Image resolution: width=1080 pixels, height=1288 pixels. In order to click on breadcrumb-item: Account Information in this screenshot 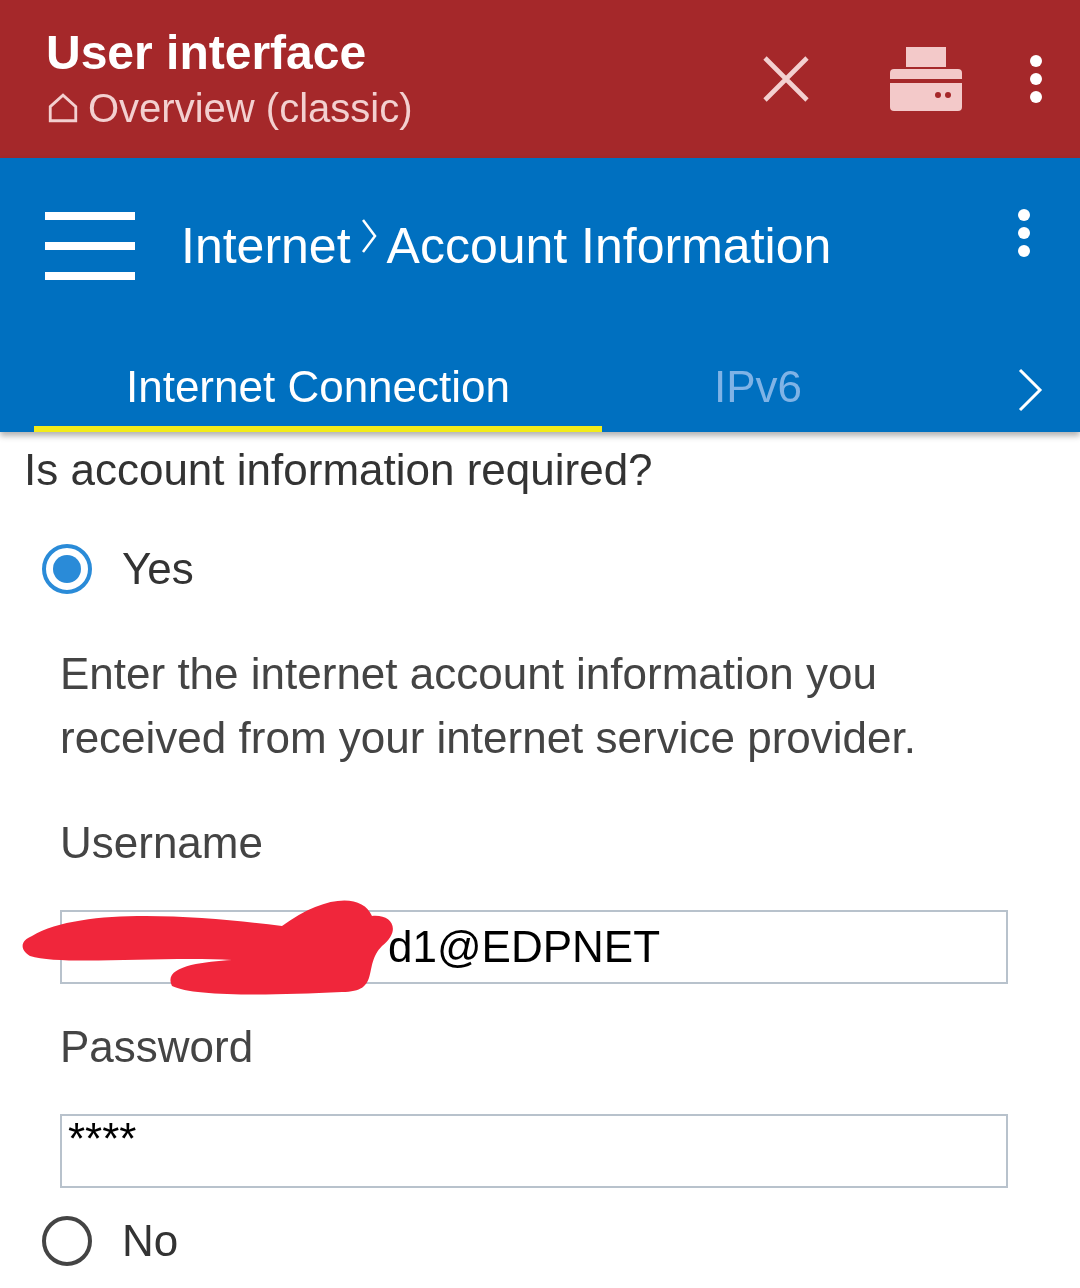, I will do `click(609, 246)`.